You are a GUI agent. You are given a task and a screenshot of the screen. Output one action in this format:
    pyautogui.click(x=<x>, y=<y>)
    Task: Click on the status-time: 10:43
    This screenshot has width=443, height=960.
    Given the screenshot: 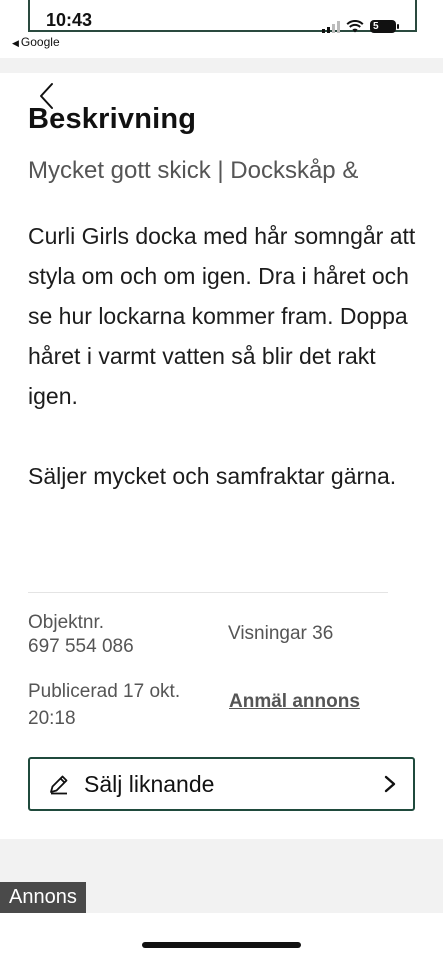 What is the action you would take?
    pyautogui.click(x=69, y=20)
    